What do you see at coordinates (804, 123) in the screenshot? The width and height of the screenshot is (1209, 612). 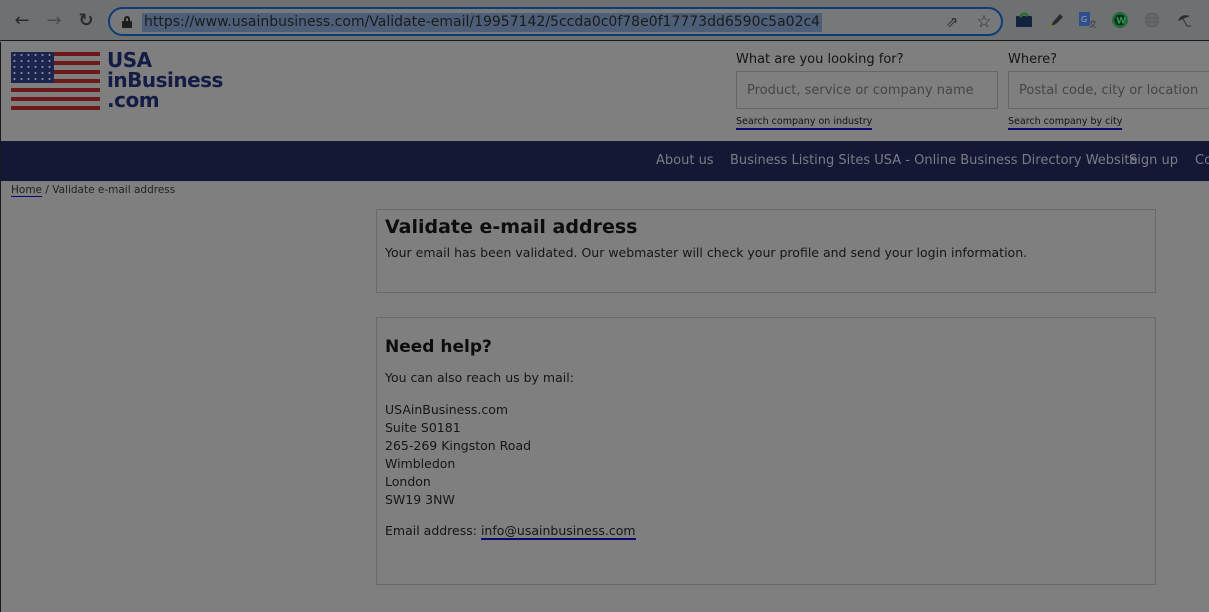 I see `search-by-industry-link: Search company on industry` at bounding box center [804, 123].